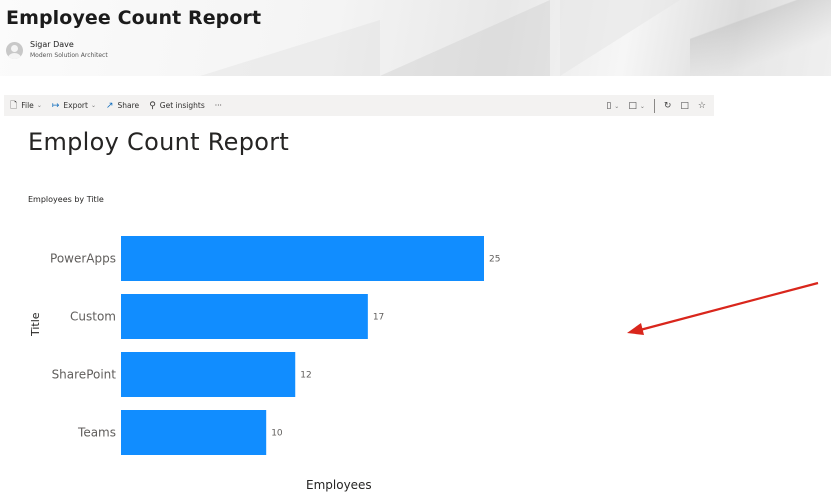 The width and height of the screenshot is (831, 501). What do you see at coordinates (69, 45) in the screenshot?
I see `author-name: Sigar Dave` at bounding box center [69, 45].